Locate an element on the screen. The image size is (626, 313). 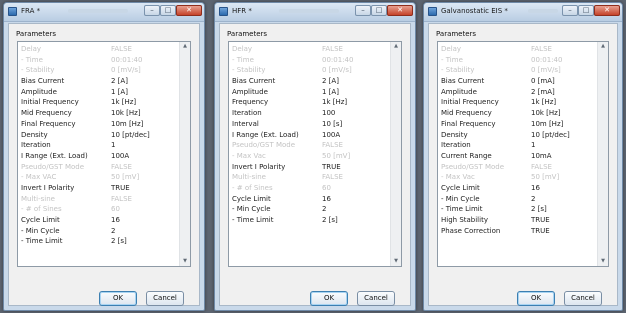
window-title: Galvanostatic EIS * is located at coordinates (474, 11).